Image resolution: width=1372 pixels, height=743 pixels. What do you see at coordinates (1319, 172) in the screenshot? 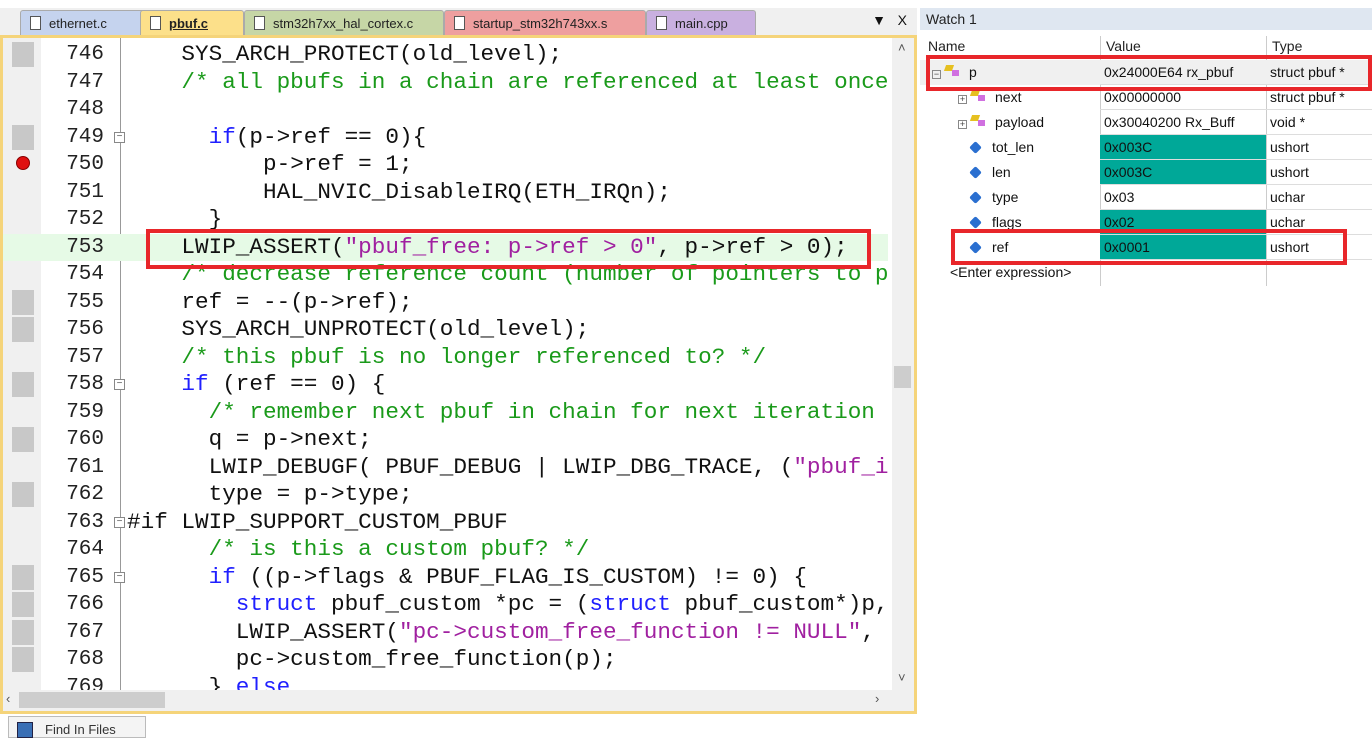
I see `watch-type: ushort` at bounding box center [1319, 172].